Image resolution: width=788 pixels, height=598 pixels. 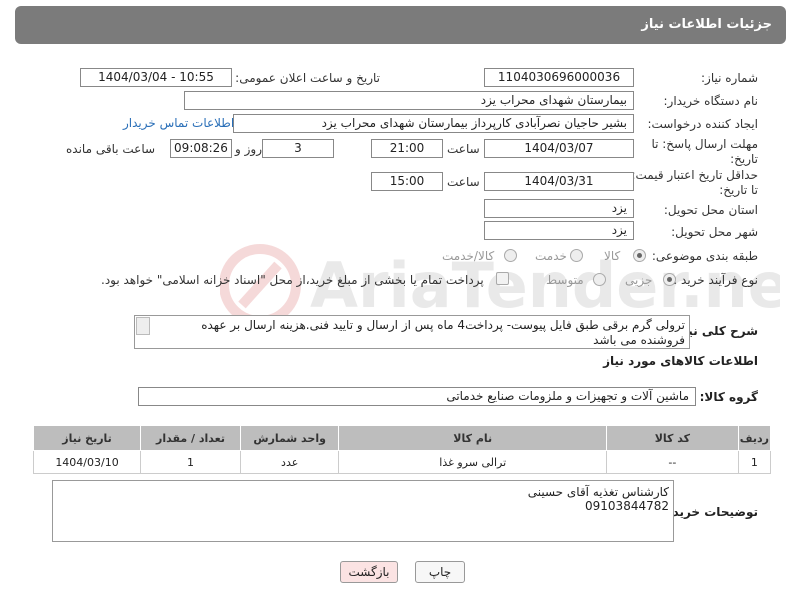 What do you see at coordinates (744, 159) in the screenshot?
I see `deadline-label-2: تاریخ:` at bounding box center [744, 159].